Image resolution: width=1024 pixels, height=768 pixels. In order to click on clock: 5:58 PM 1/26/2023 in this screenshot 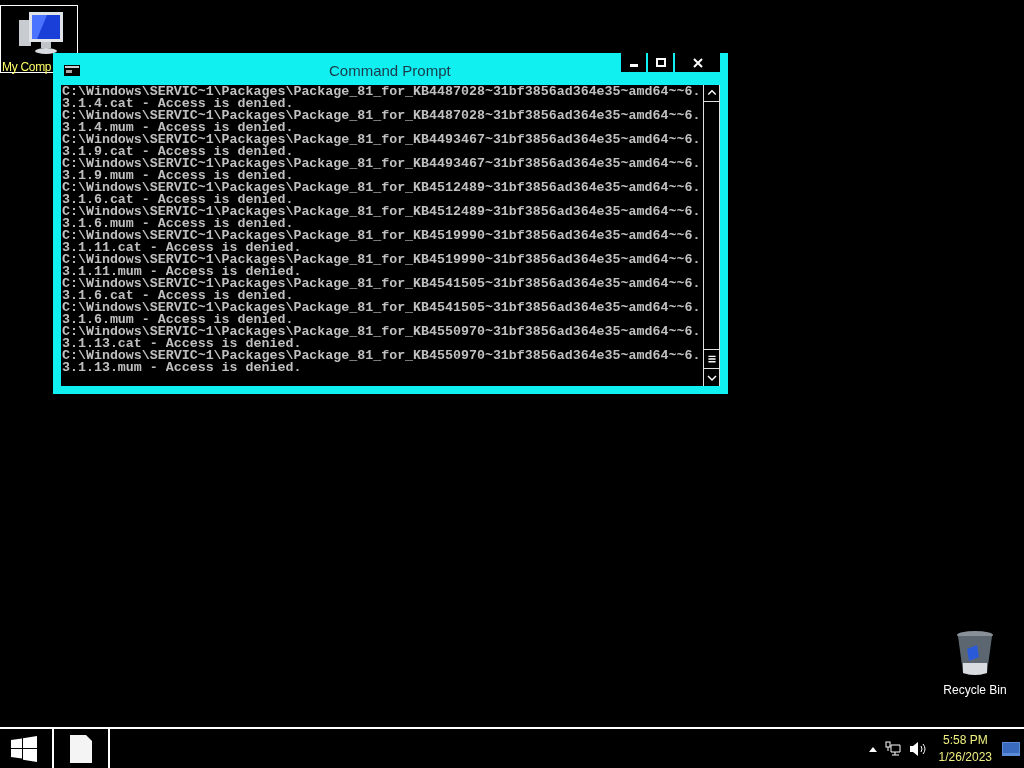, I will do `click(965, 748)`.